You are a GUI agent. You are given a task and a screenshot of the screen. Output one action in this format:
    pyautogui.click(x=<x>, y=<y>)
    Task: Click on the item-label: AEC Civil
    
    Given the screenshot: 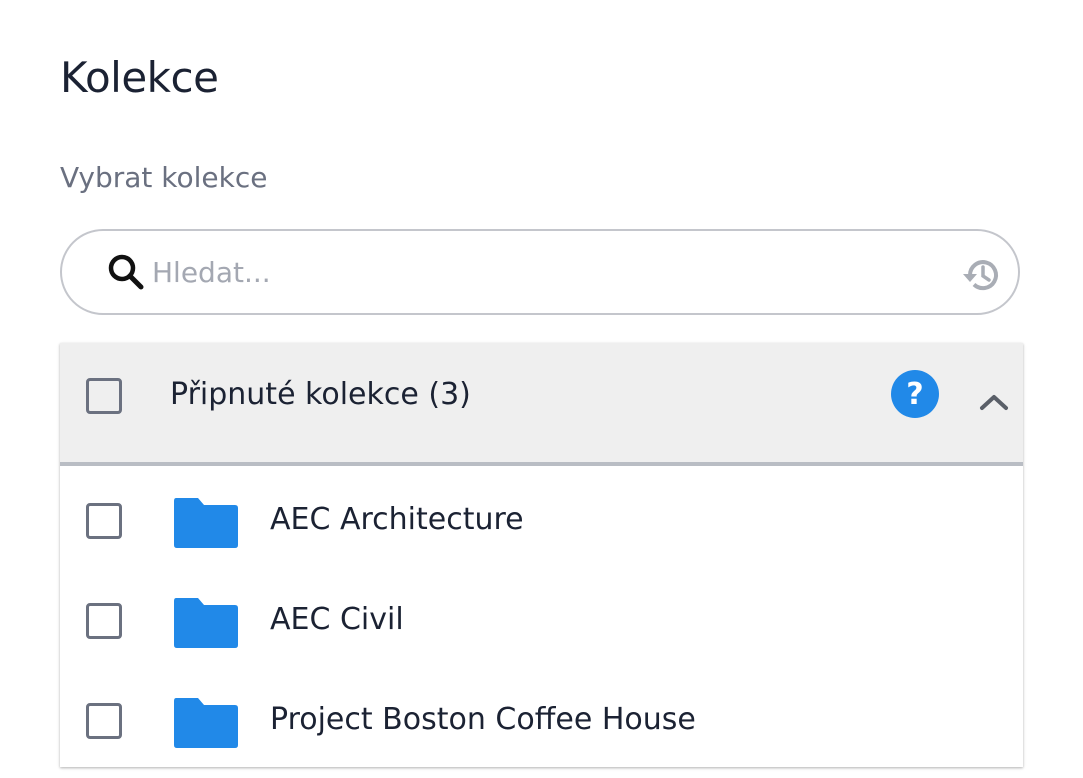 What is the action you would take?
    pyautogui.click(x=337, y=619)
    